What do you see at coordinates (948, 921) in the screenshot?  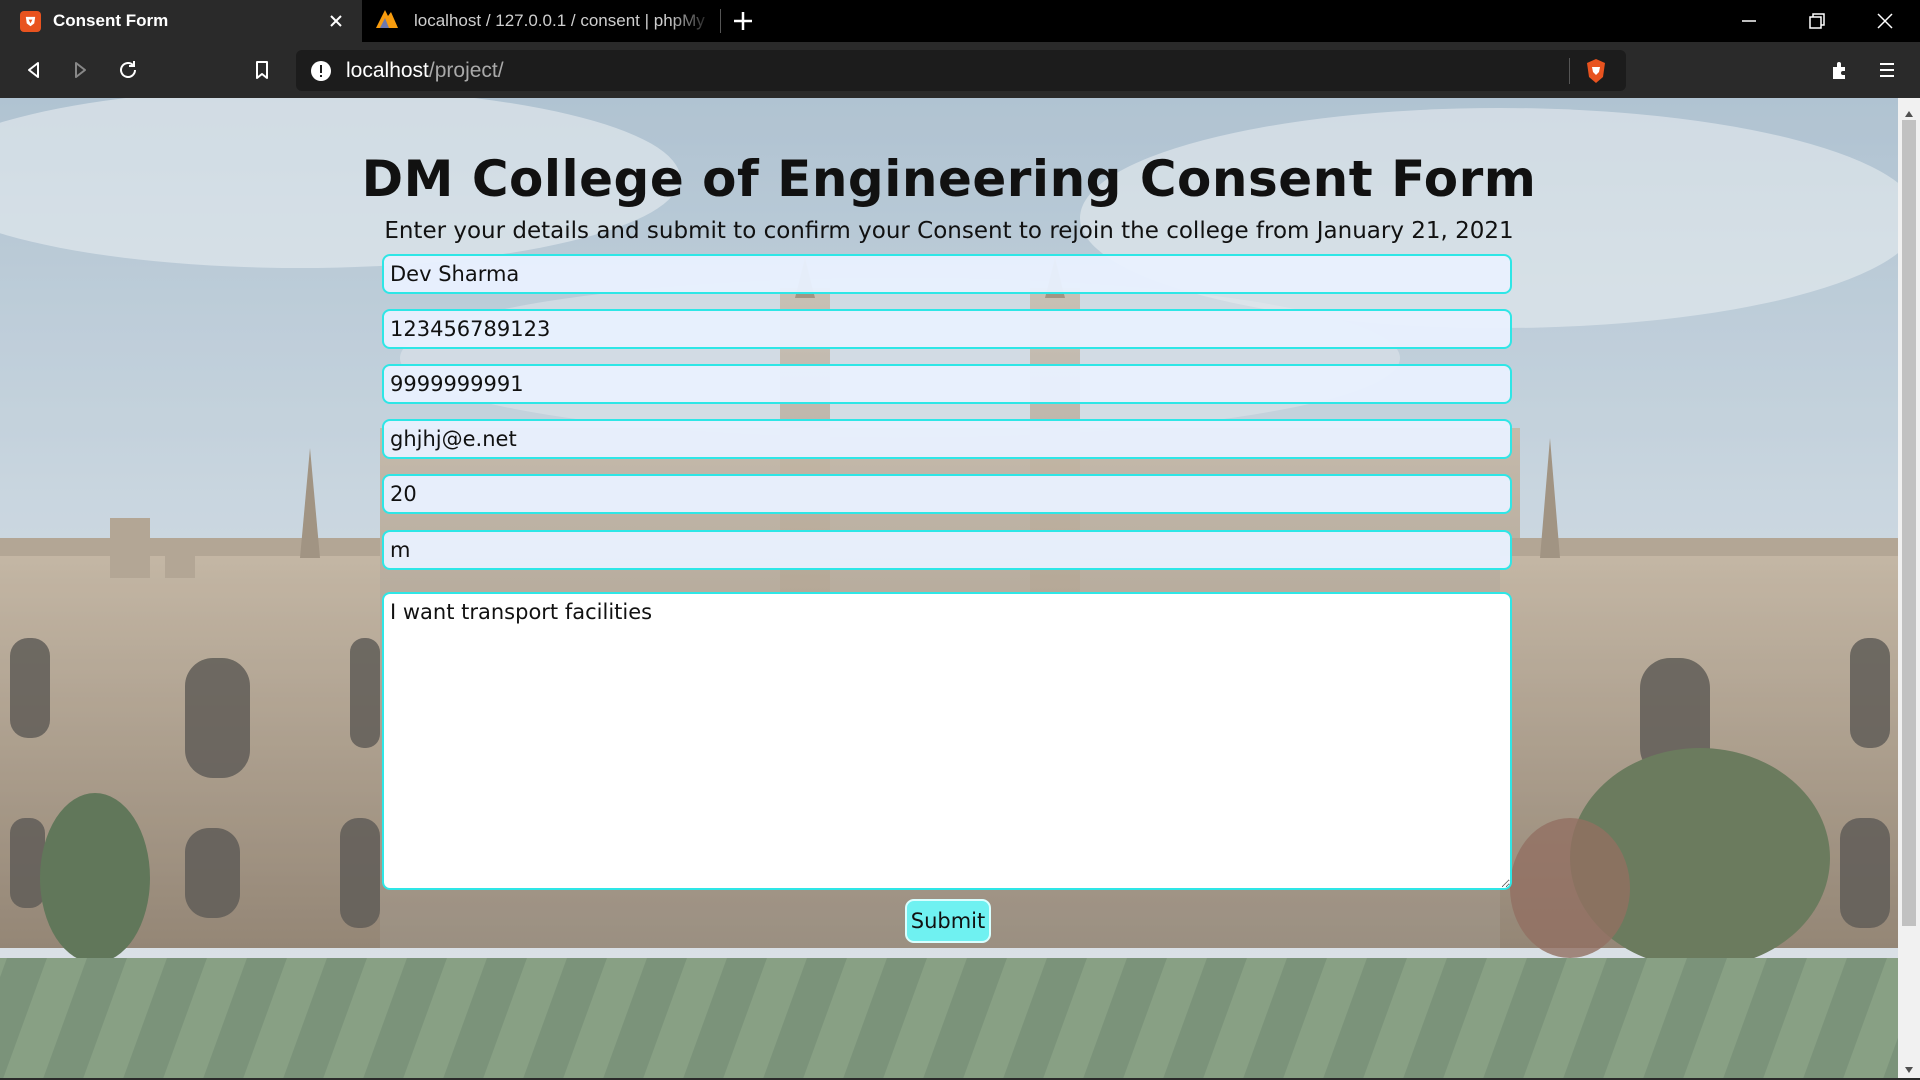 I see `submit-button: Submit` at bounding box center [948, 921].